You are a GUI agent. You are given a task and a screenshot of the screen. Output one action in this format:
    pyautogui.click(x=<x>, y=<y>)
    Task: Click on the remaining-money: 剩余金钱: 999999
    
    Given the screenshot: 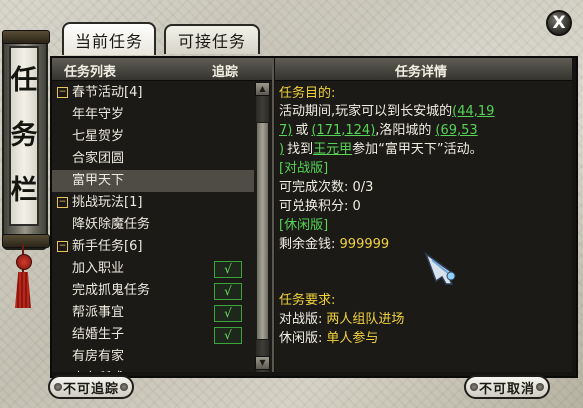 What is the action you would take?
    pyautogui.click(x=334, y=244)
    